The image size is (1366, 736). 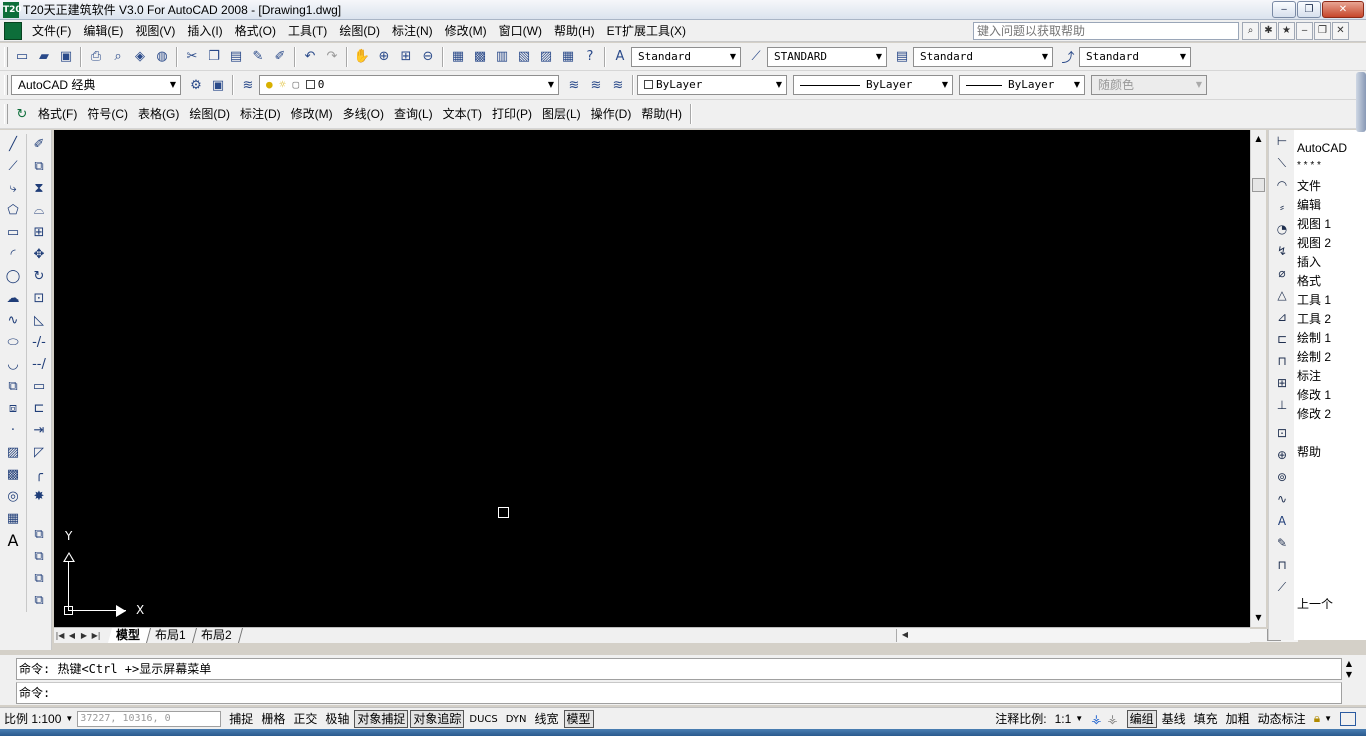 What do you see at coordinates (51, 31) in the screenshot?
I see `menu-file: 文件(F)` at bounding box center [51, 31].